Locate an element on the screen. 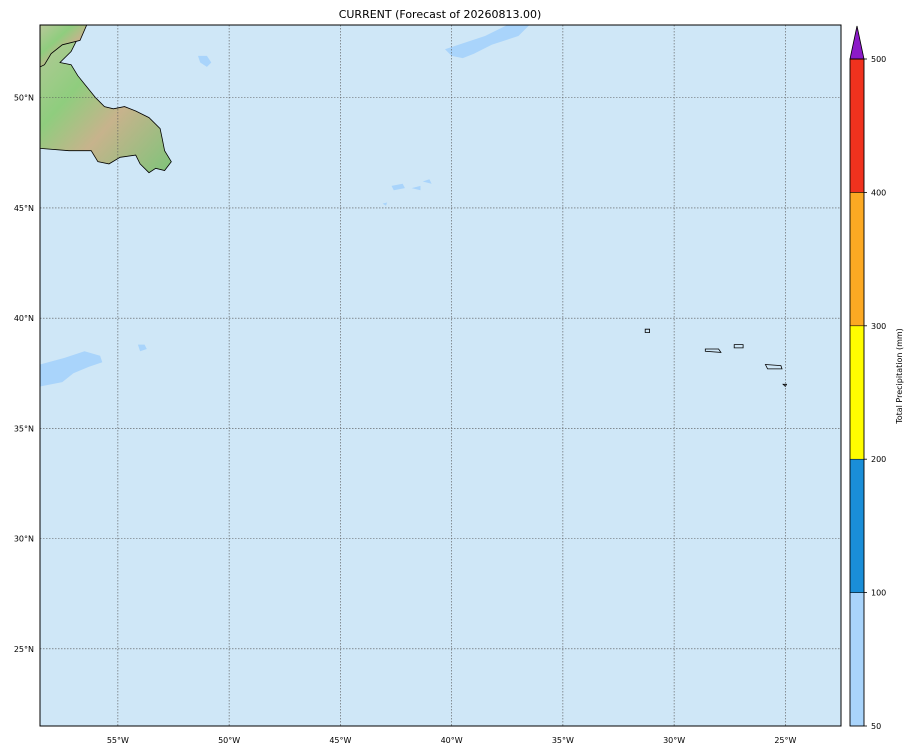  colorbar-tick-label: 300 is located at coordinates (878, 326).